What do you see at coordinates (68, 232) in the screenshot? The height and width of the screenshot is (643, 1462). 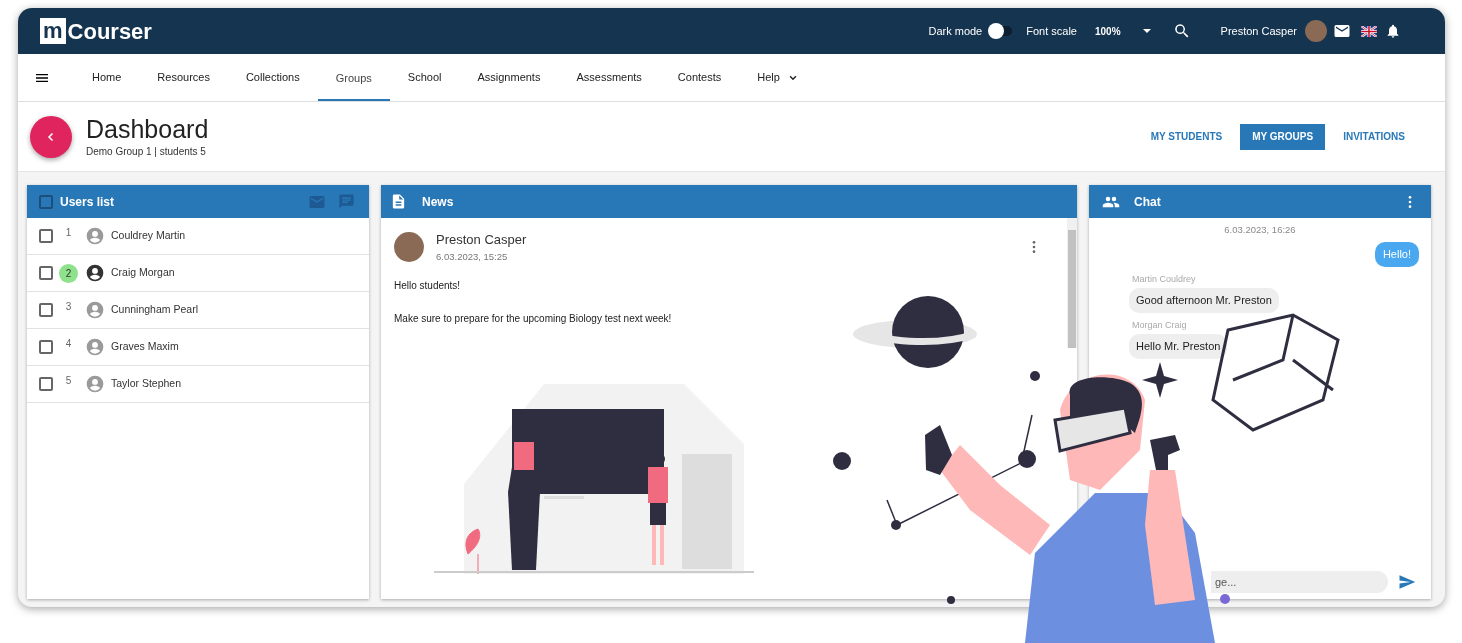 I see `user-number: 1` at bounding box center [68, 232].